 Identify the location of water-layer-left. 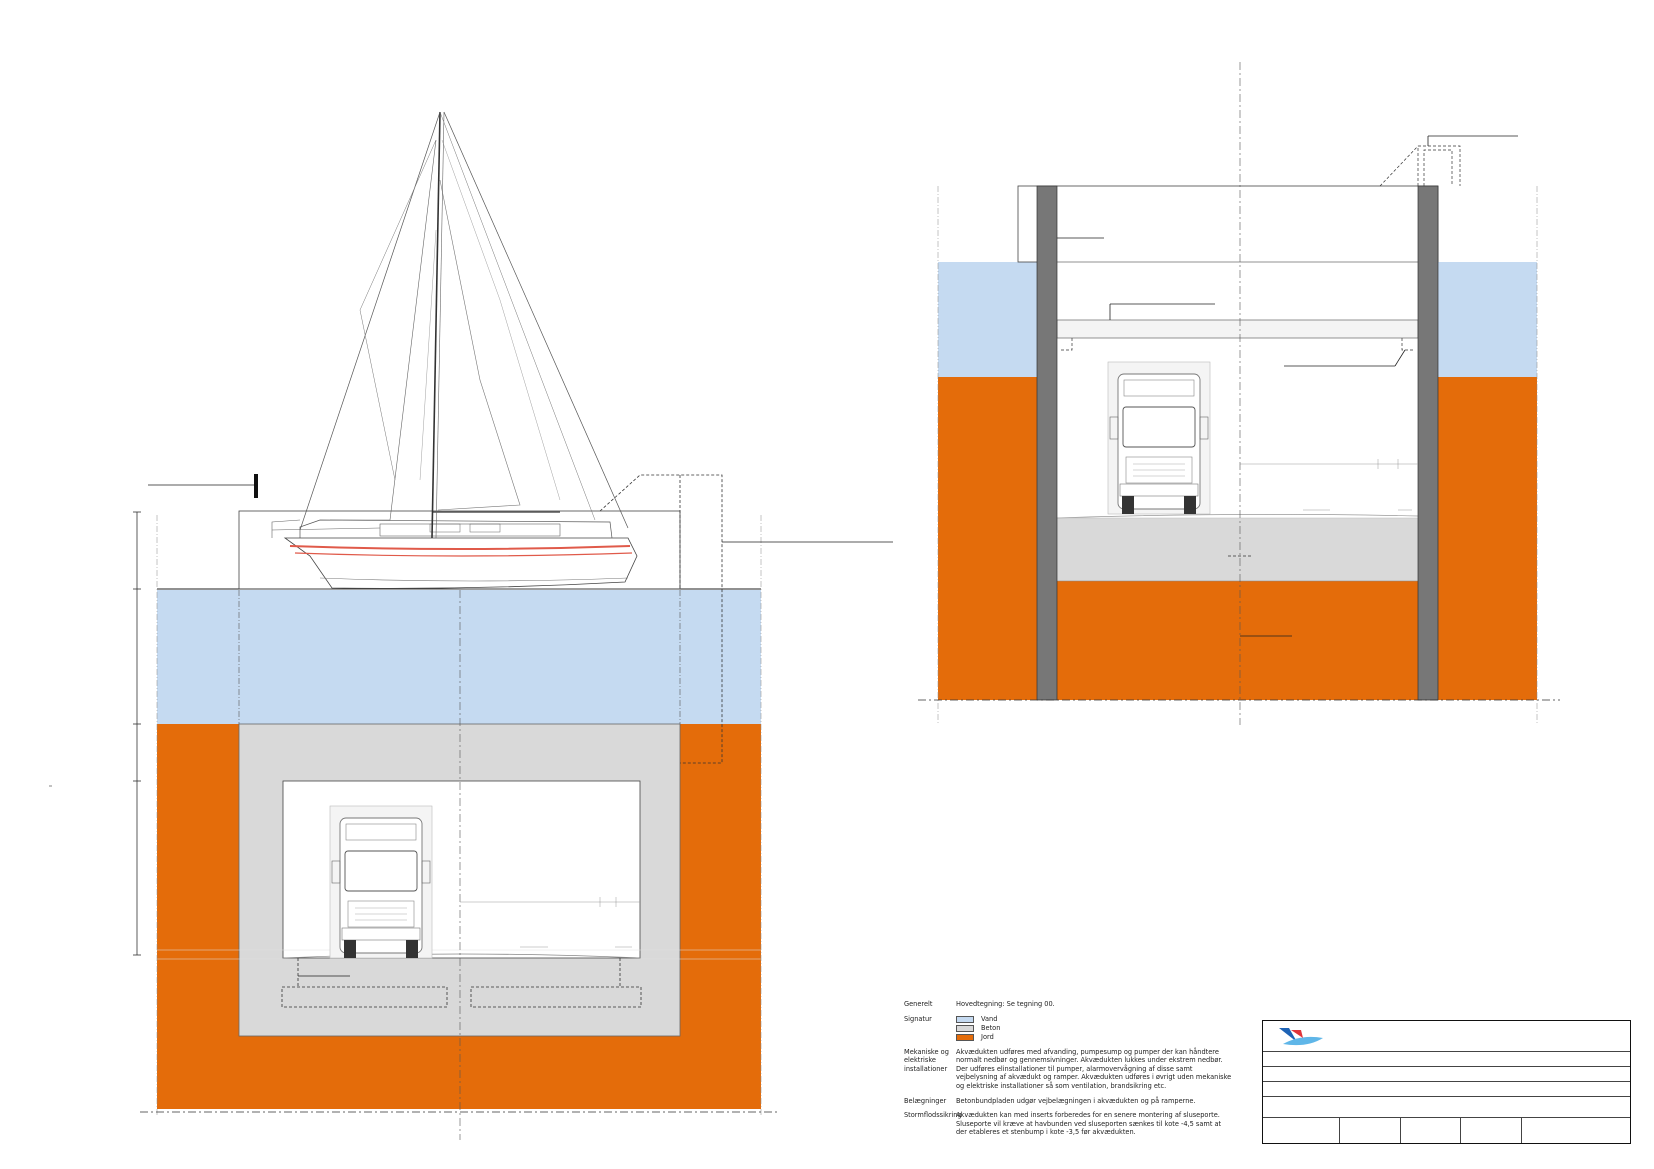
(459, 657).